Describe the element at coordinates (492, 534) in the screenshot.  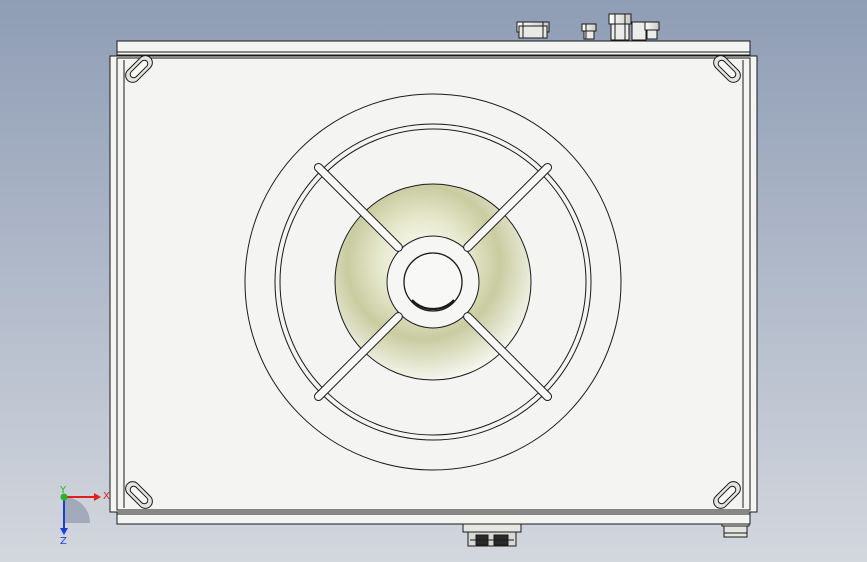
I see `bottom-connector` at that location.